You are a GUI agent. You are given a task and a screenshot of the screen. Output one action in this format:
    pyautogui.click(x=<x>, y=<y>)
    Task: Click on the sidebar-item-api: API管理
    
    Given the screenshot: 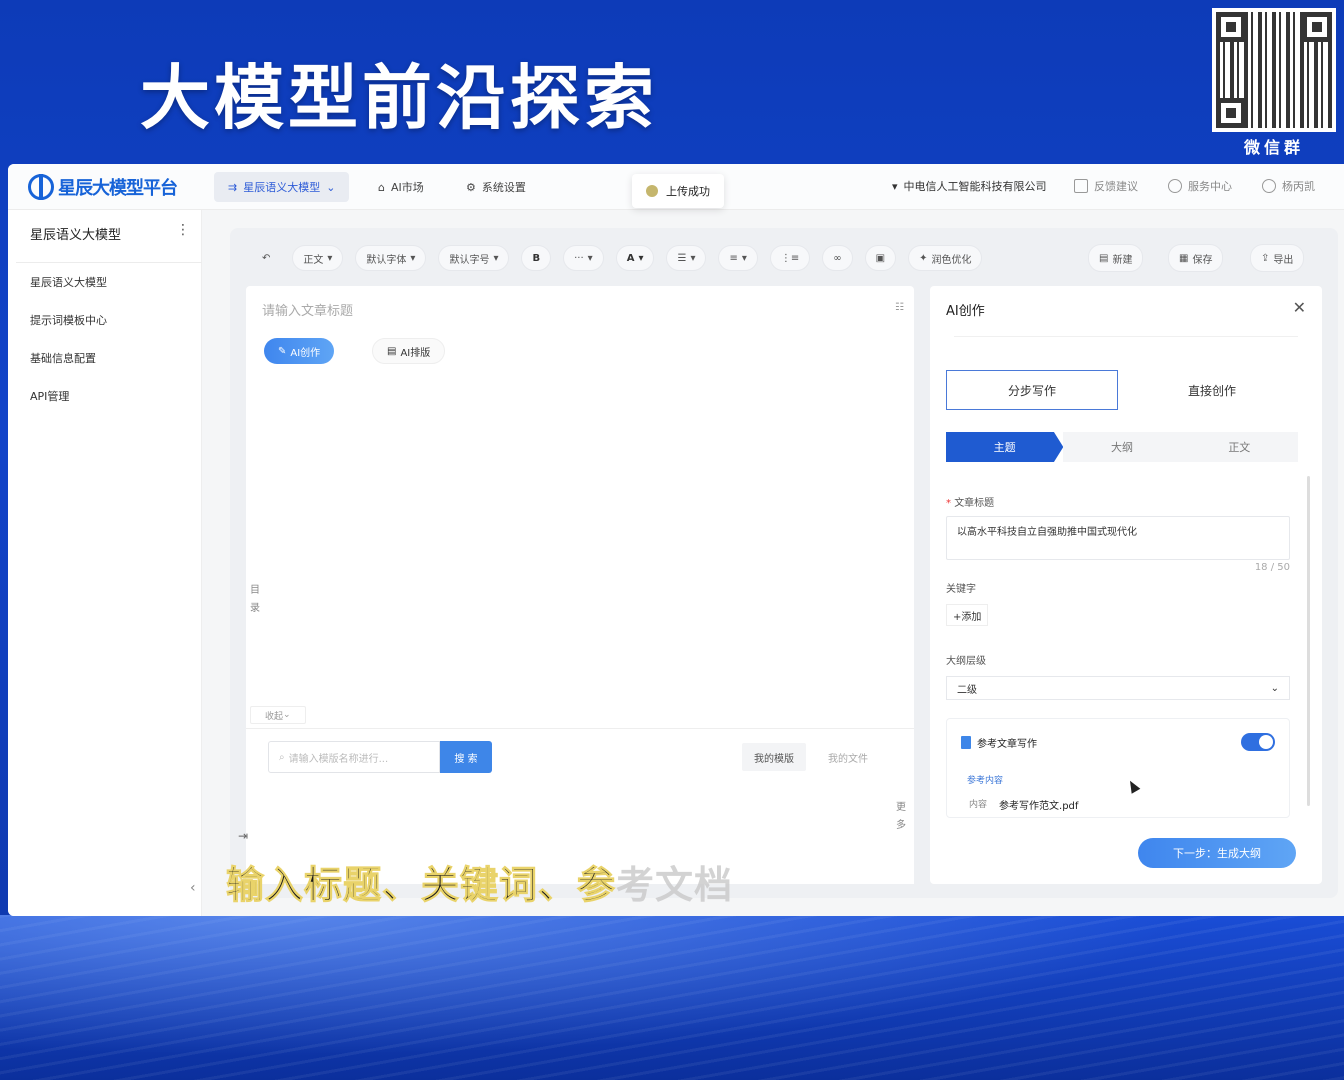 What is the action you would take?
    pyautogui.click(x=49, y=396)
    